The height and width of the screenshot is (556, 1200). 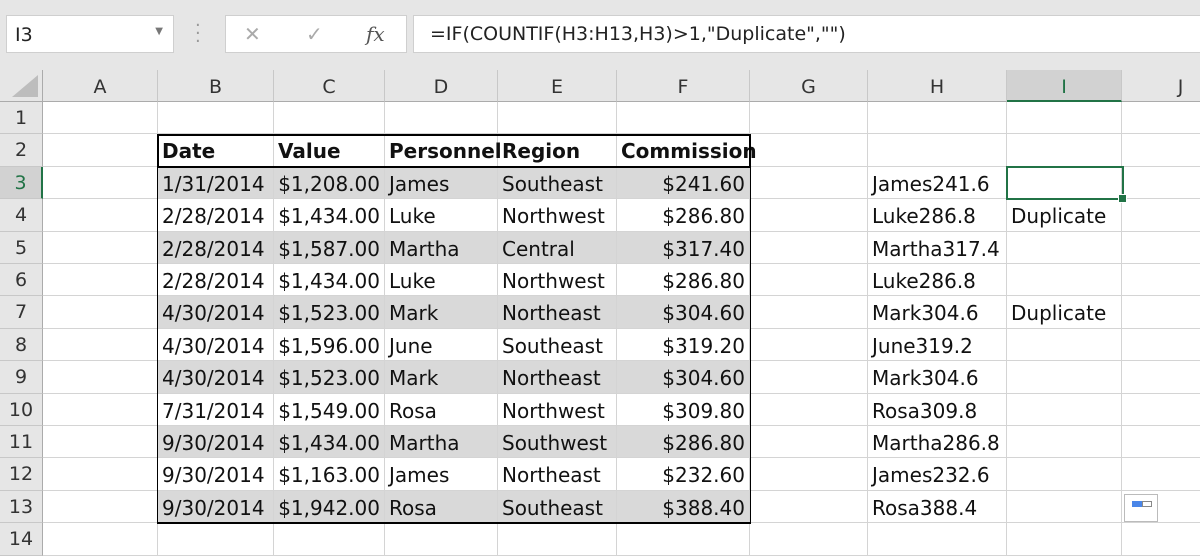 I want to click on quick-analysis-icon, so click(x=1141, y=508).